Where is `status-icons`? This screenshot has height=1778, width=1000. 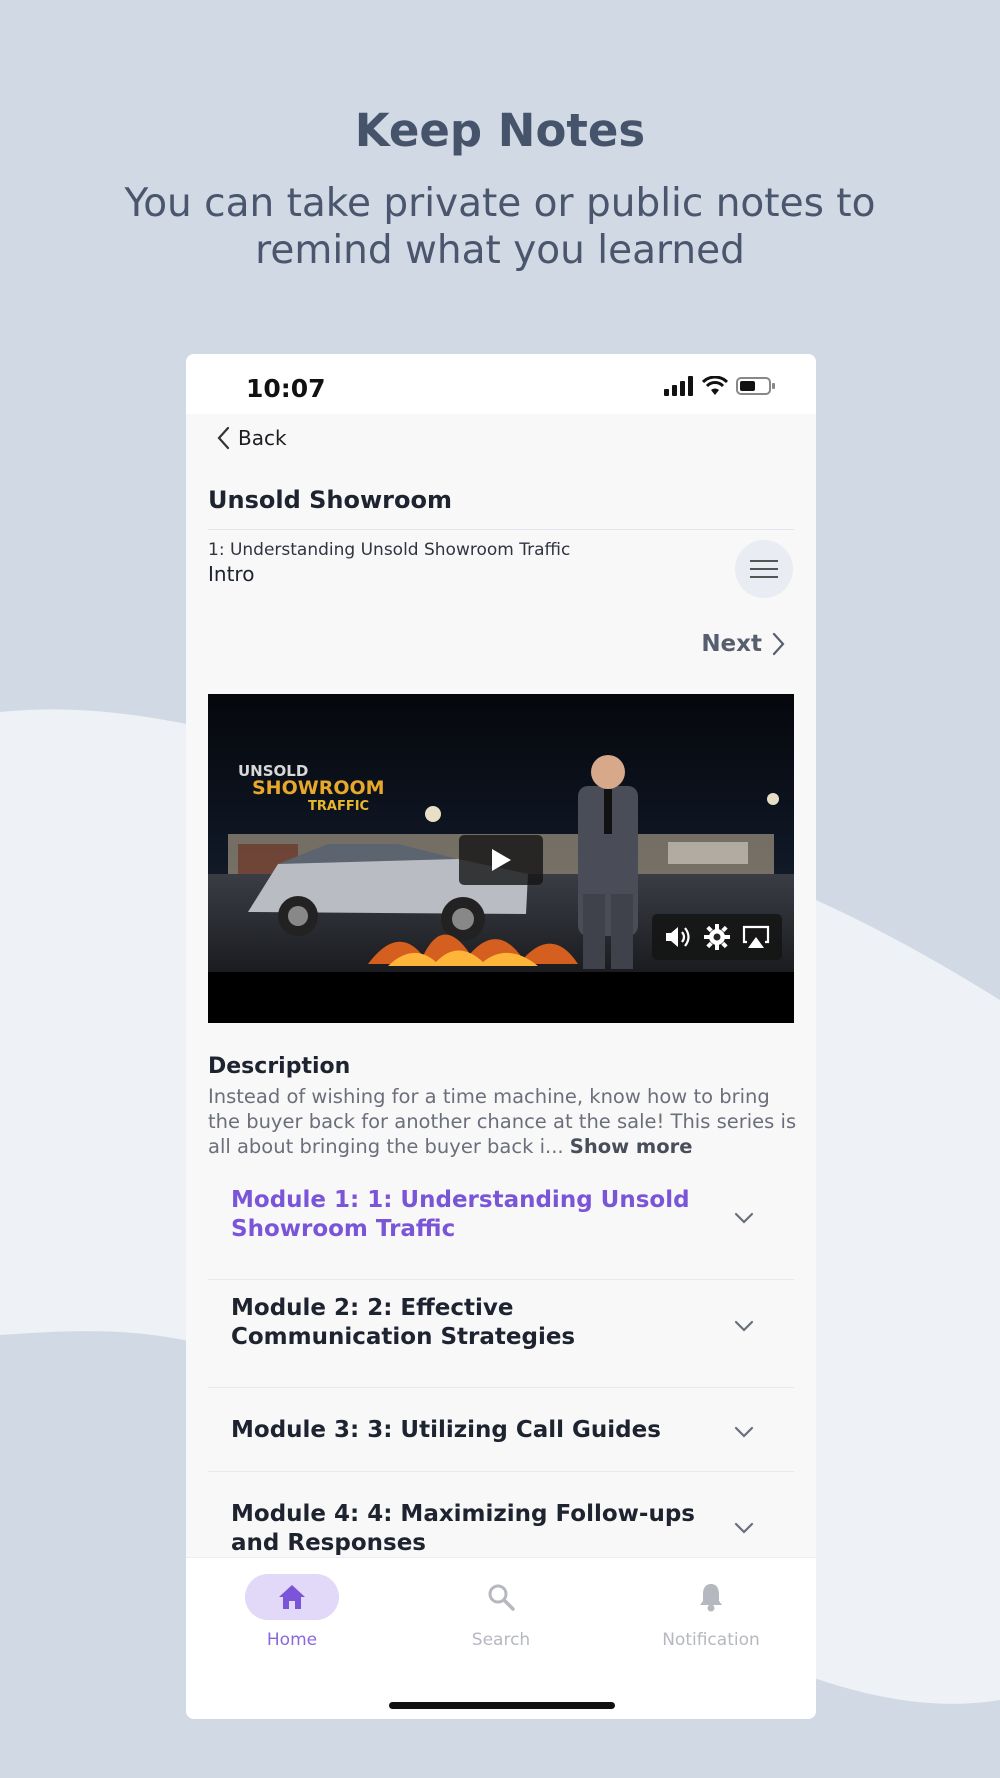 status-icons is located at coordinates (720, 386).